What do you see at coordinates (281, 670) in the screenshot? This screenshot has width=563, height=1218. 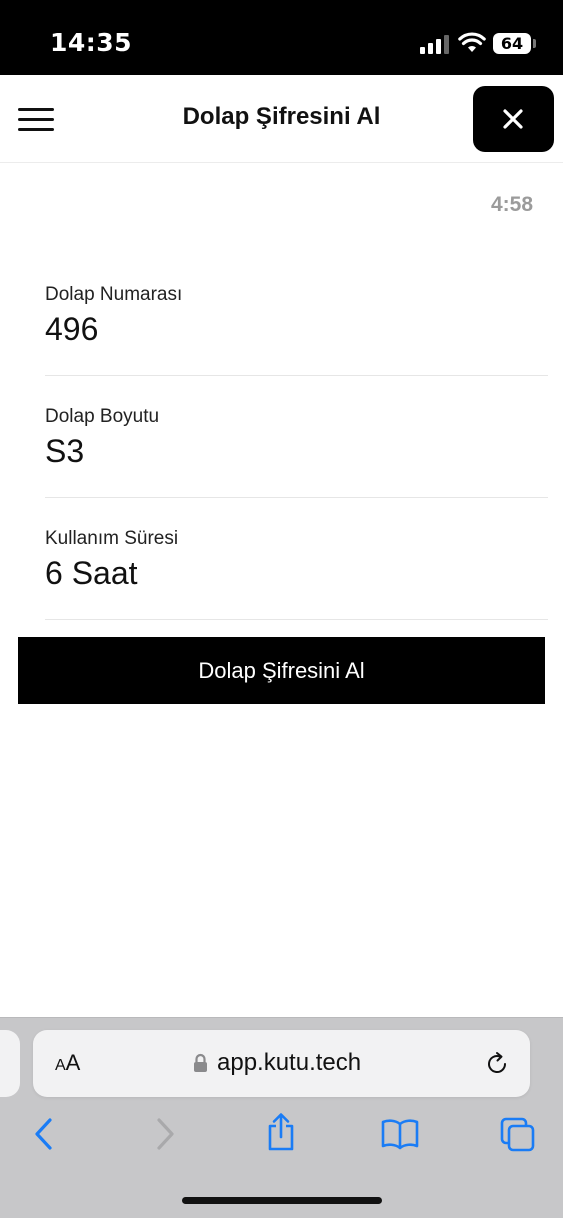 I see `get-locker-password-button: Dolap Şifresini Al` at bounding box center [281, 670].